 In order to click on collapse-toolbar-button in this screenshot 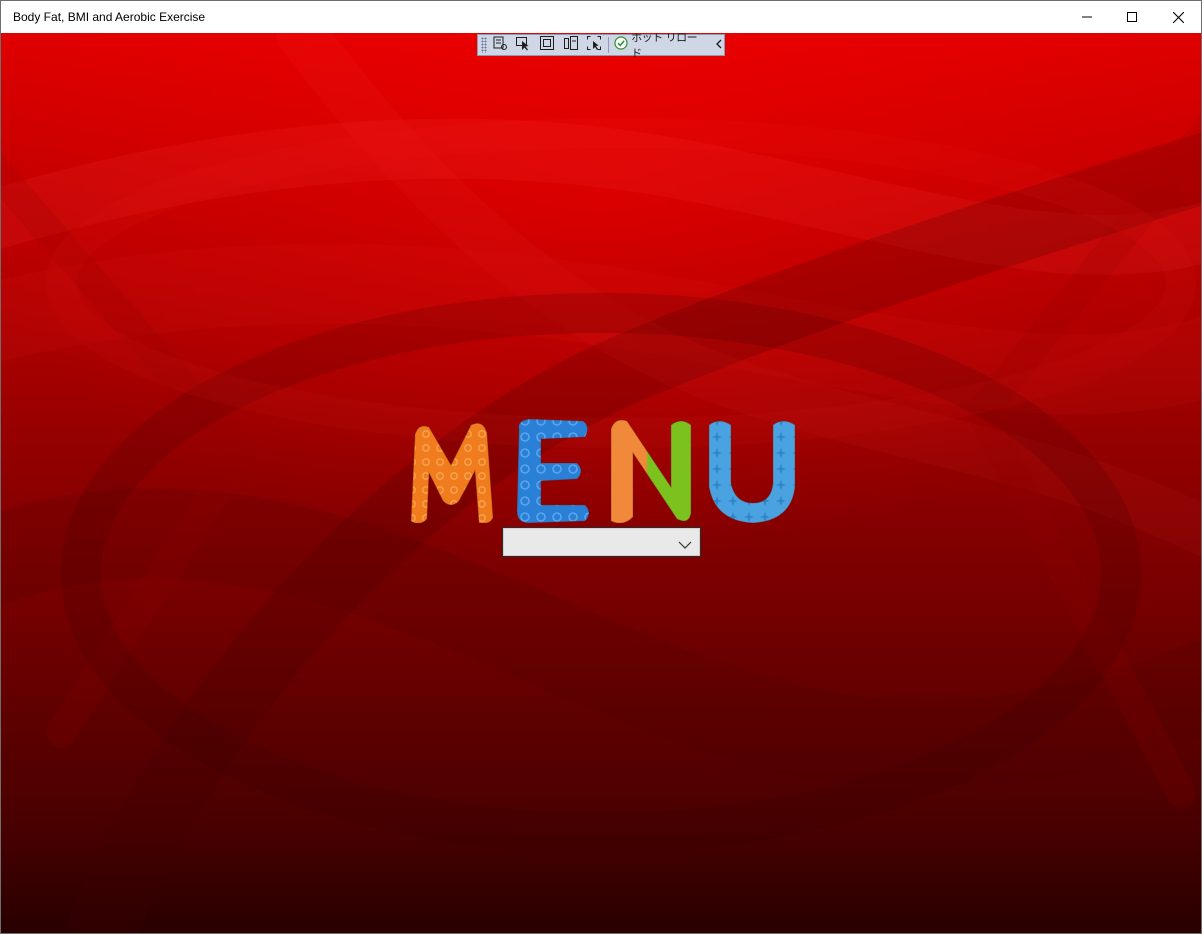, I will do `click(719, 45)`.